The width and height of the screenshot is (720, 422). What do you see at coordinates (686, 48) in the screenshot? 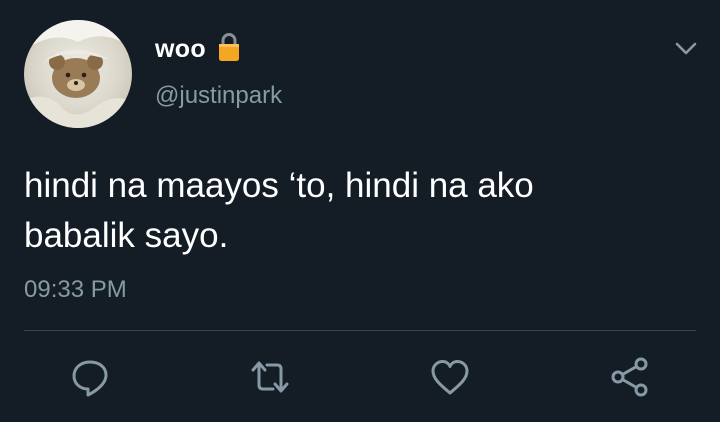
I see `chevron-down-icon` at bounding box center [686, 48].